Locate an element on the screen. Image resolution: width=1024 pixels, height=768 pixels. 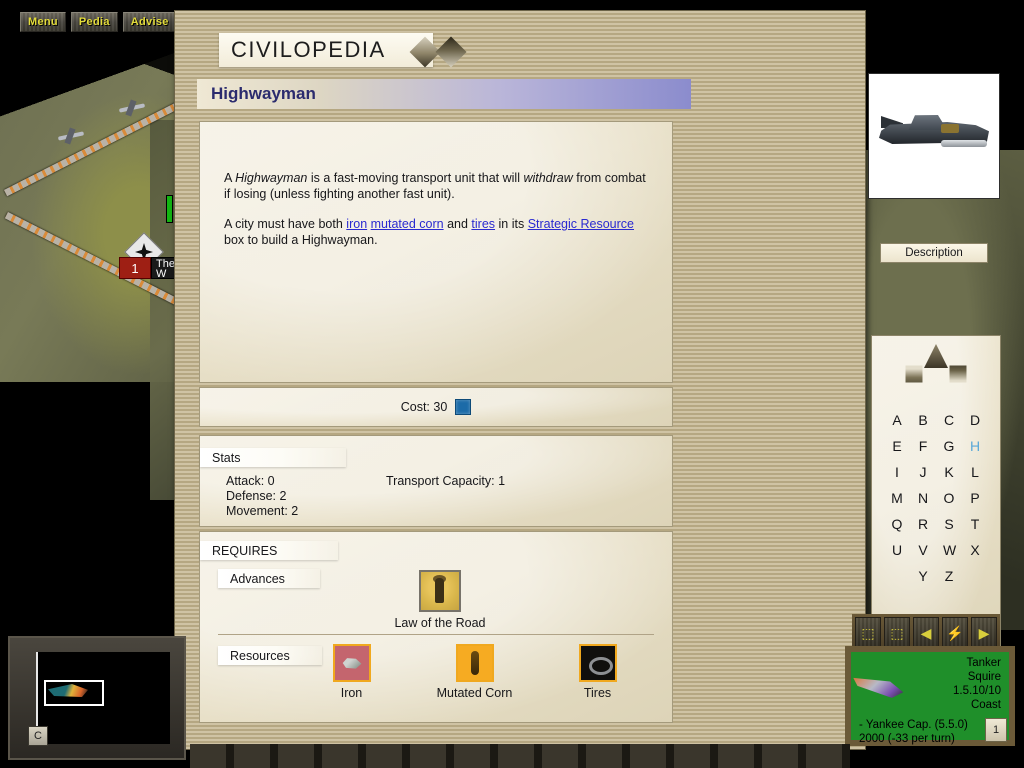
resource-item: Iron is located at coordinates (351, 672).